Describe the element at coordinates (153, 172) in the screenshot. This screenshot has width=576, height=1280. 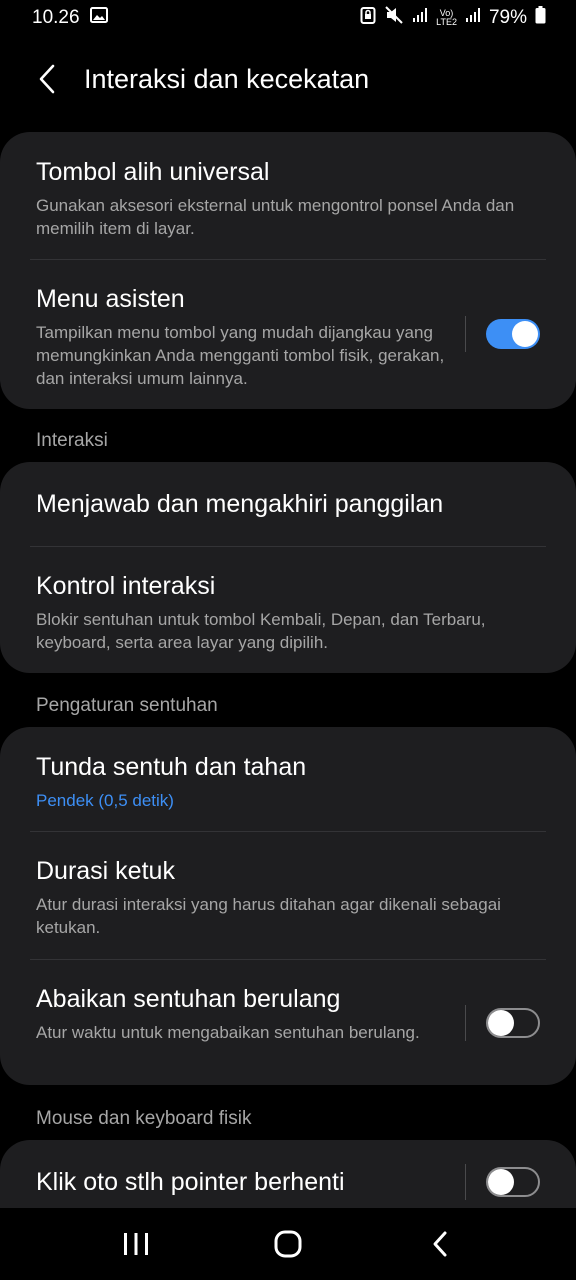
I see `item-title: Tombol alih universal` at that location.